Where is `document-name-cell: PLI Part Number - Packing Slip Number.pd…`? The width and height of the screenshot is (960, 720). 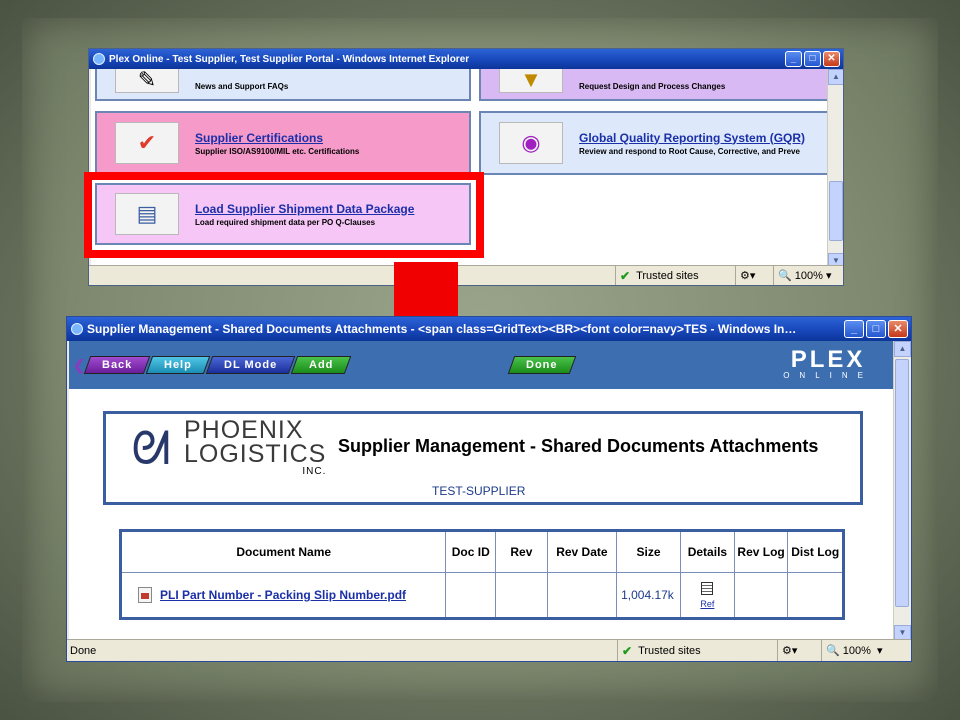
document-name-cell: PLI Part Number - Packing Slip Number.pd… is located at coordinates (283, 595).